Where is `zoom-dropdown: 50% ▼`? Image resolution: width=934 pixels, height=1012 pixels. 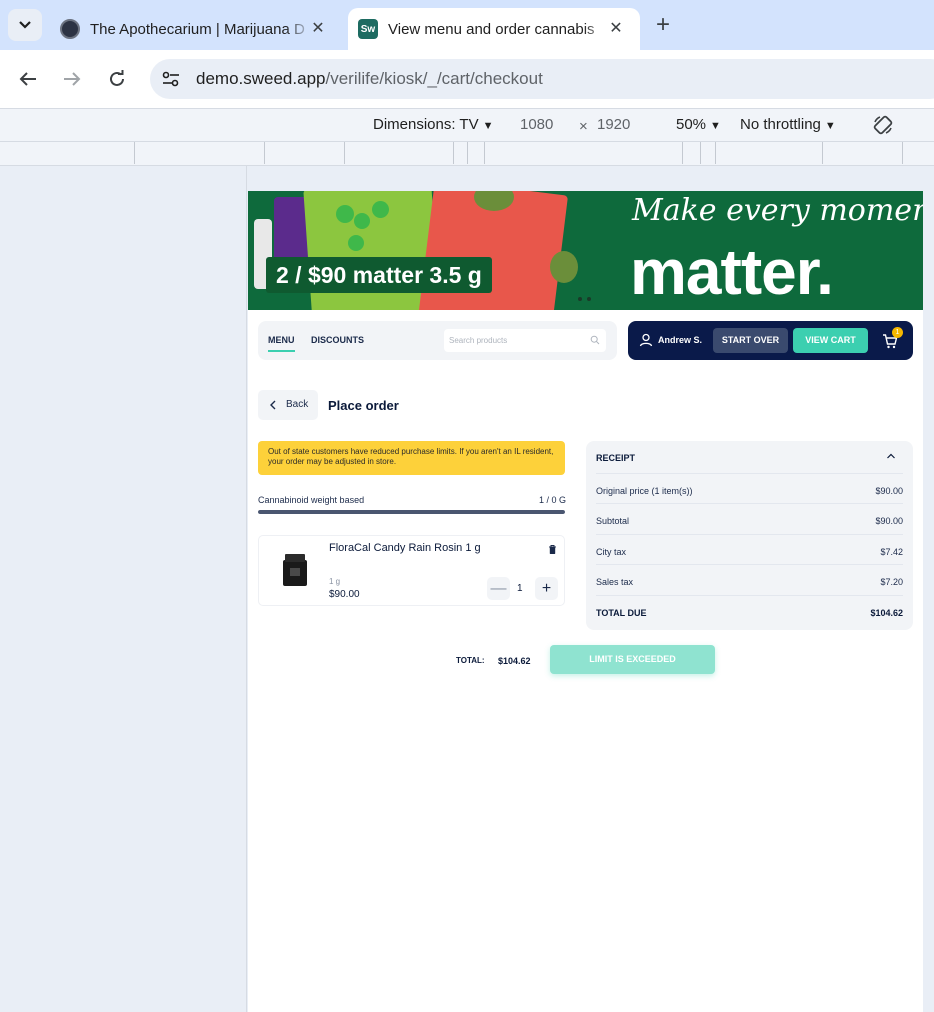
zoom-dropdown: 50% ▼ is located at coordinates (698, 124).